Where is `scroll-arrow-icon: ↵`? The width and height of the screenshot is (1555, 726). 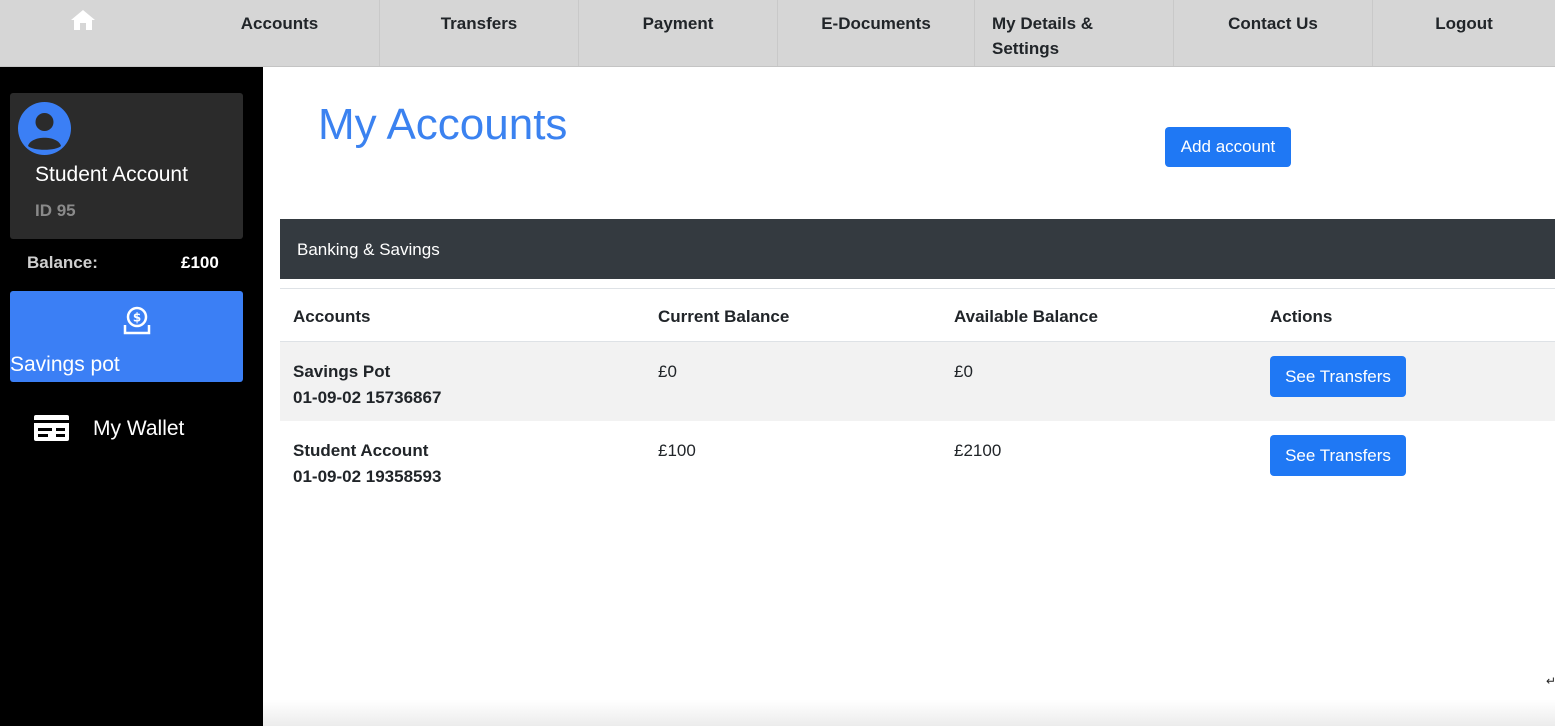 scroll-arrow-icon: ↵ is located at coordinates (1550, 681).